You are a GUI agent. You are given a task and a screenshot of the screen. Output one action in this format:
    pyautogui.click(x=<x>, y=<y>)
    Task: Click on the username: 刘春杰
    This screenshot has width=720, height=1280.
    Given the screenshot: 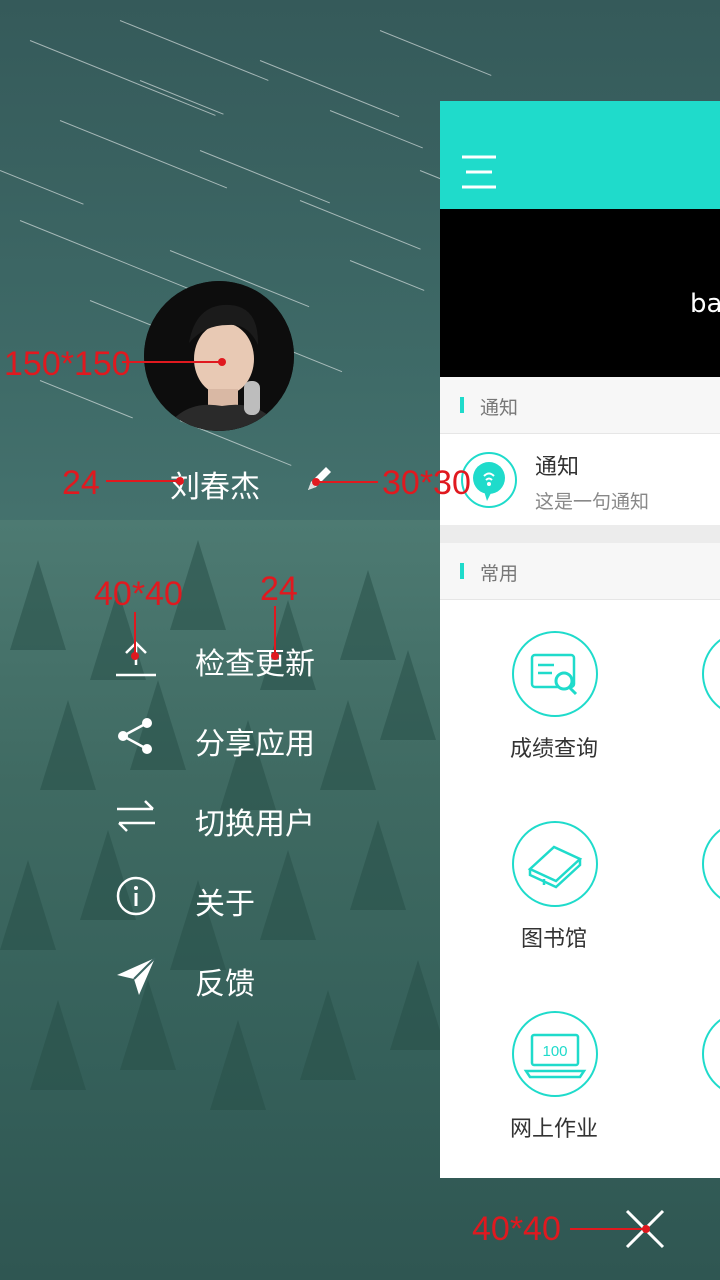 What is the action you would take?
    pyautogui.click(x=215, y=487)
    